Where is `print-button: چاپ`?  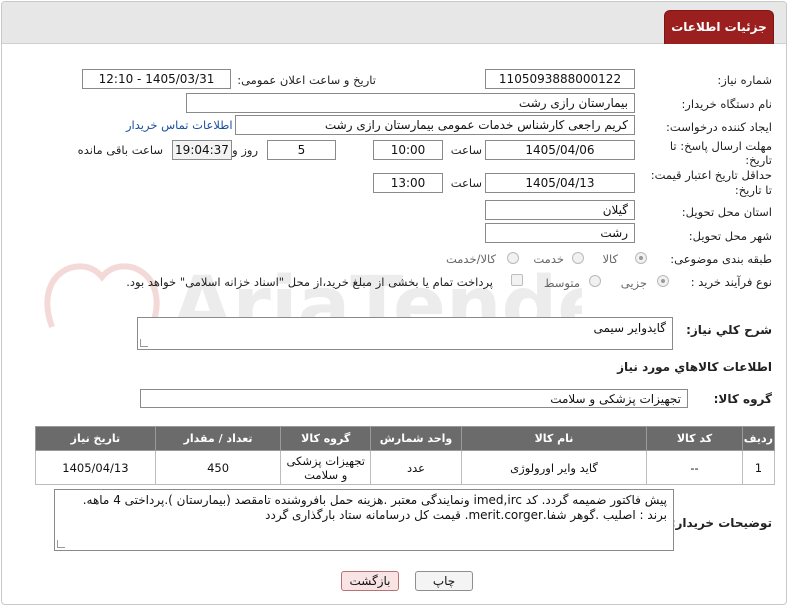
print-button: چاپ is located at coordinates (444, 581).